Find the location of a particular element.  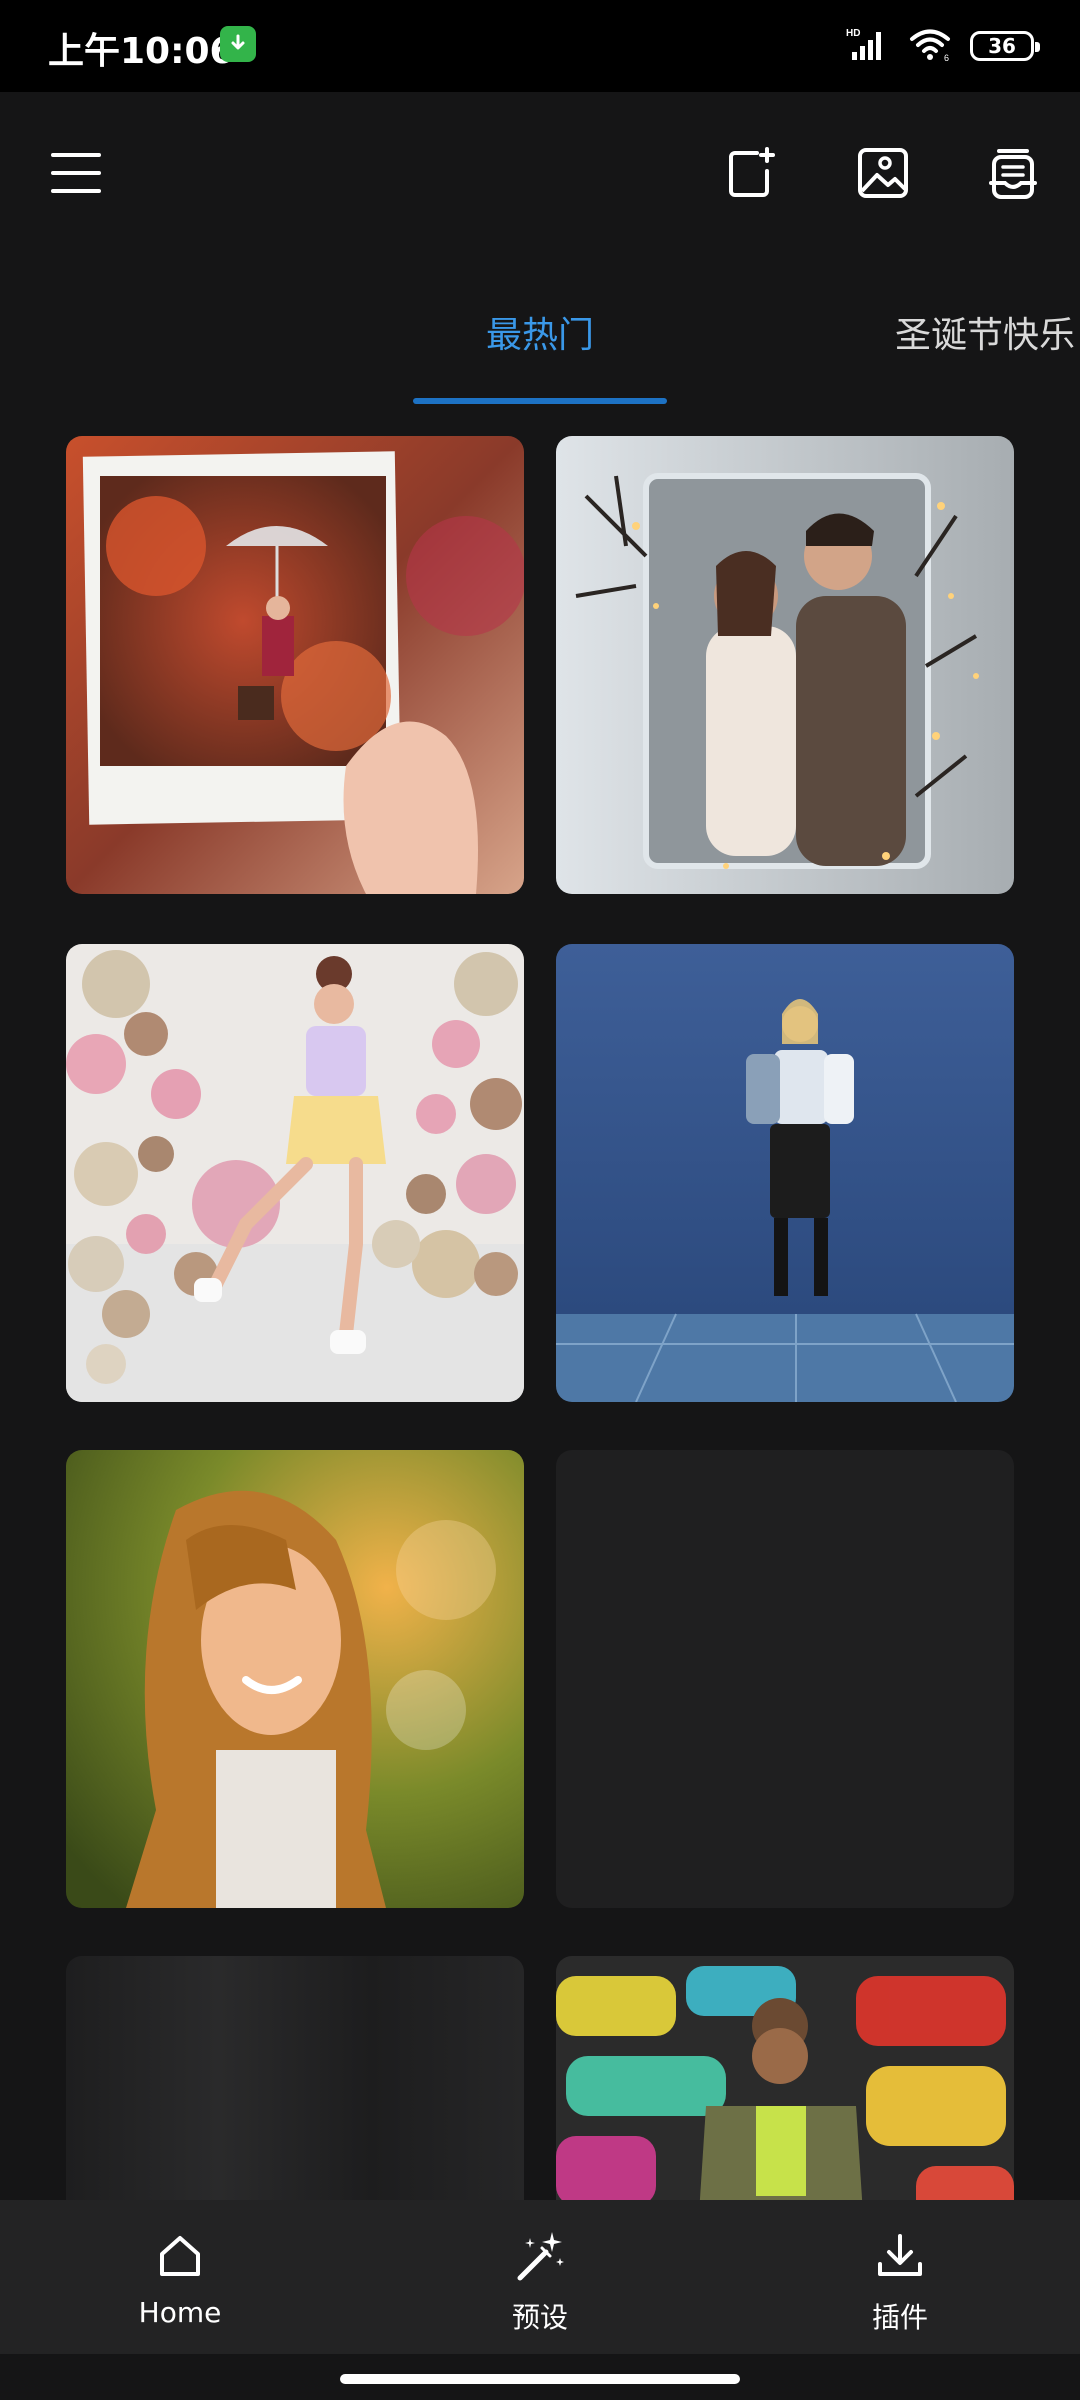

home-icon is located at coordinates (180, 2256).